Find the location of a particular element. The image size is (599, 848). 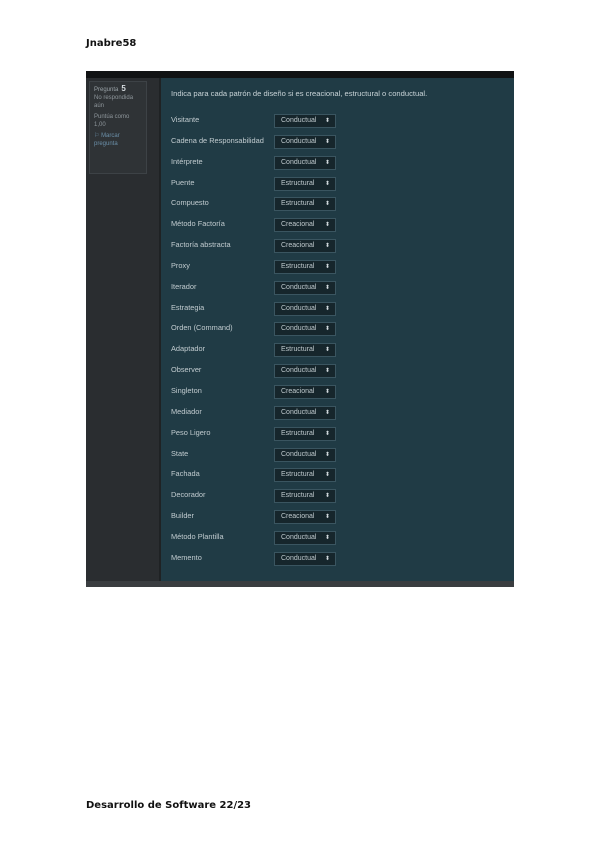

answer-row: Método Plantilla Conductual ⬍ is located at coordinates (336, 539).